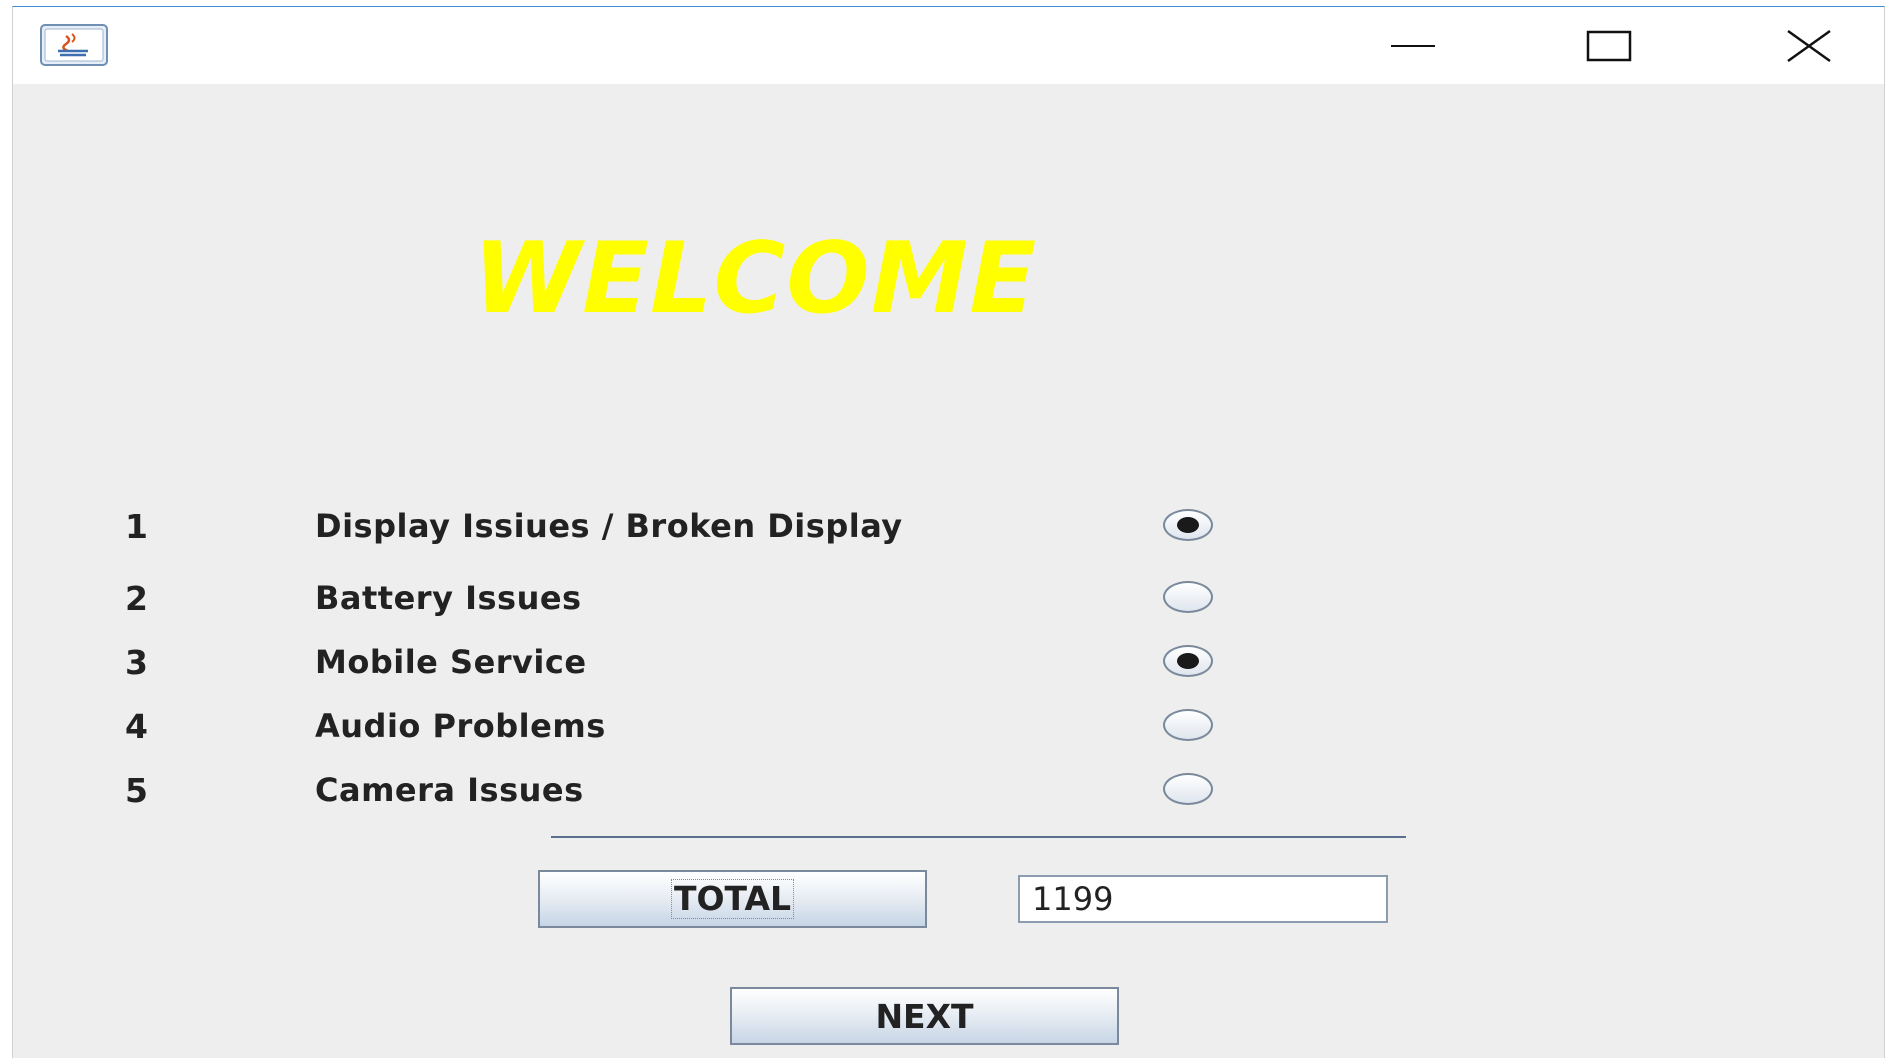 This screenshot has width=1885, height=1058. I want to click on close-button, so click(1809, 45).